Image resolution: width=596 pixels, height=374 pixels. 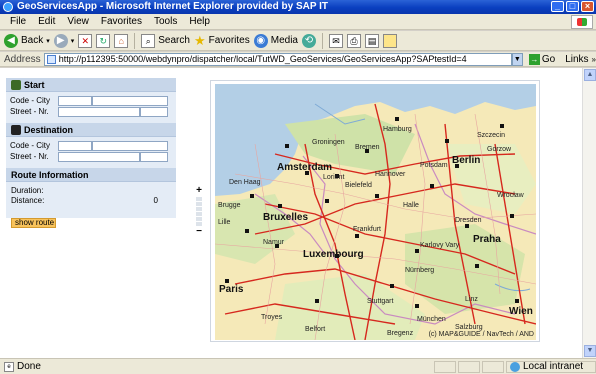 I want to click on map-city-label: Szczecin, so click(x=491, y=135).